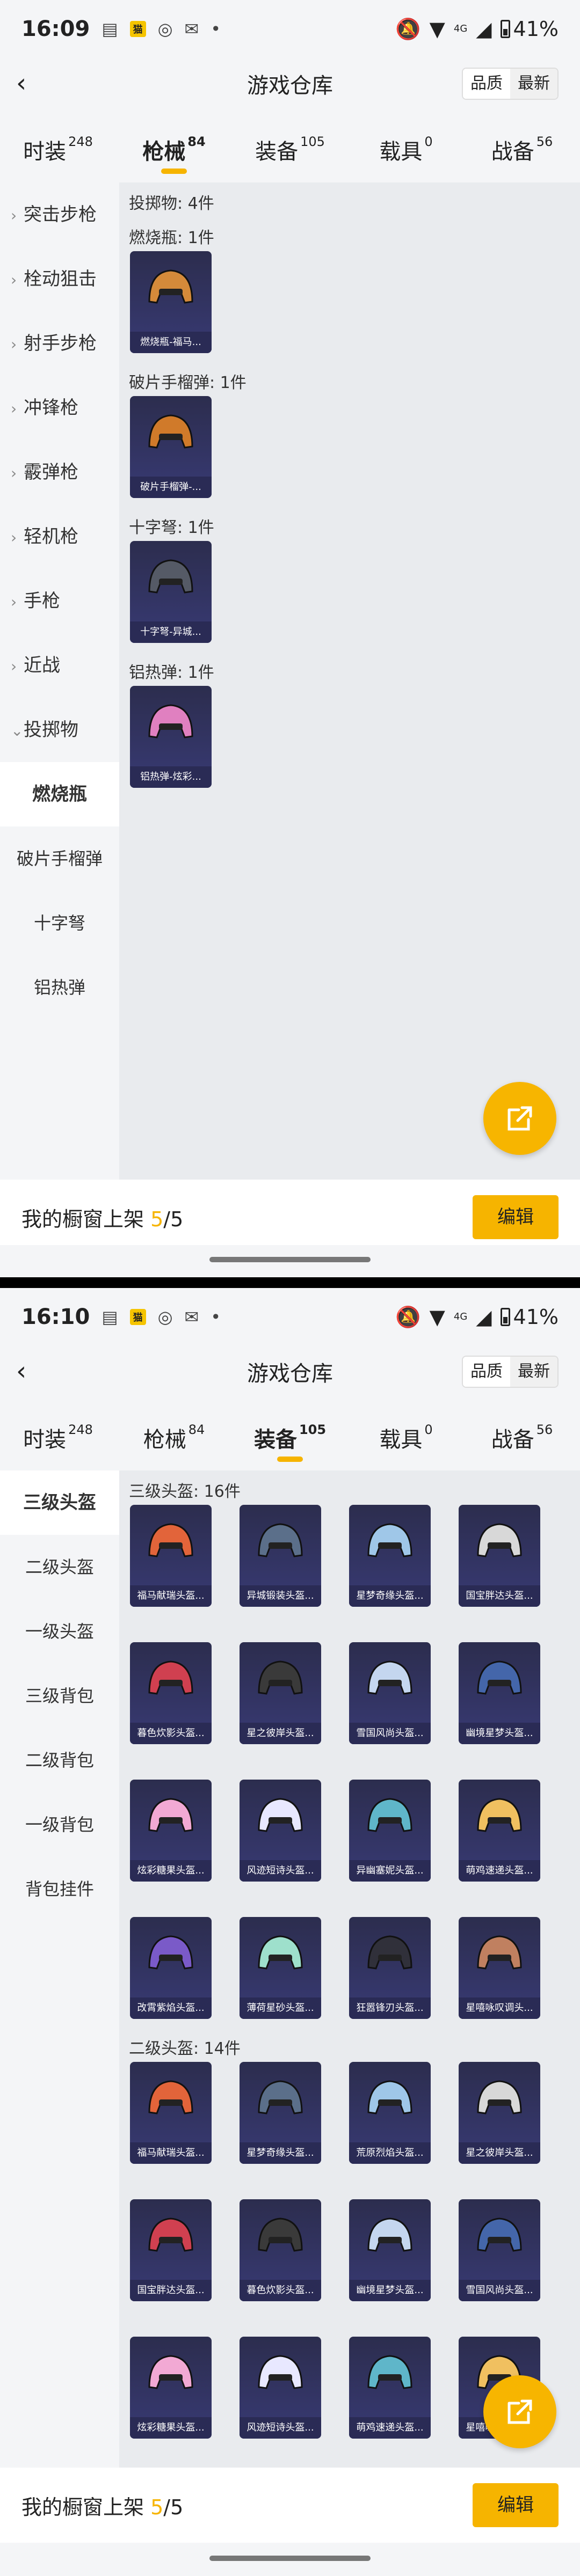  I want to click on sidebar-item: 铝热弹, so click(60, 987).